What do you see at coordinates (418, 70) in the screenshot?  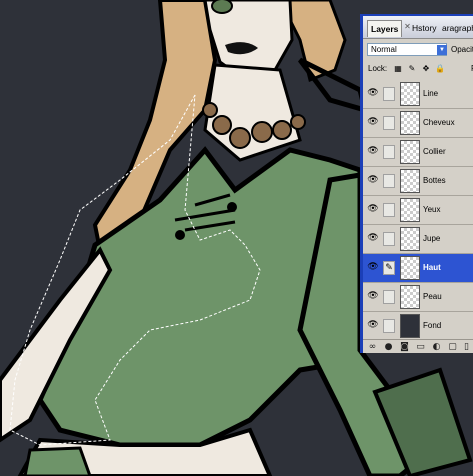 I see `lock-row: Lock: ▦ ✎ ✥ 🔒 F` at bounding box center [418, 70].